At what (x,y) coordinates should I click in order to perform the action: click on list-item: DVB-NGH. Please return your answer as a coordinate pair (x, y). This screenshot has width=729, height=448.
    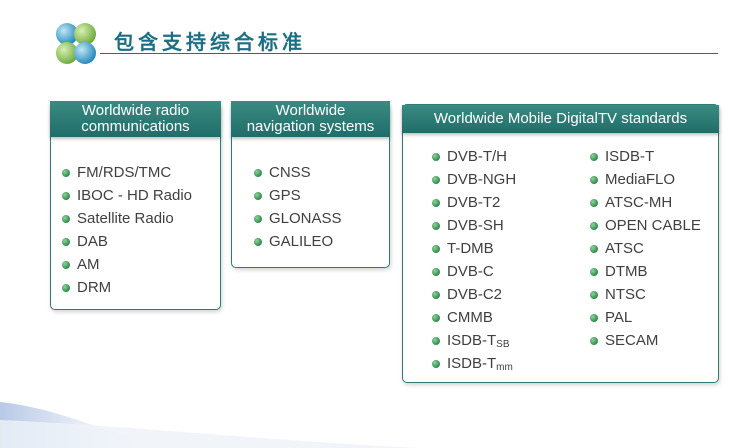
    Looking at the image, I should click on (474, 179).